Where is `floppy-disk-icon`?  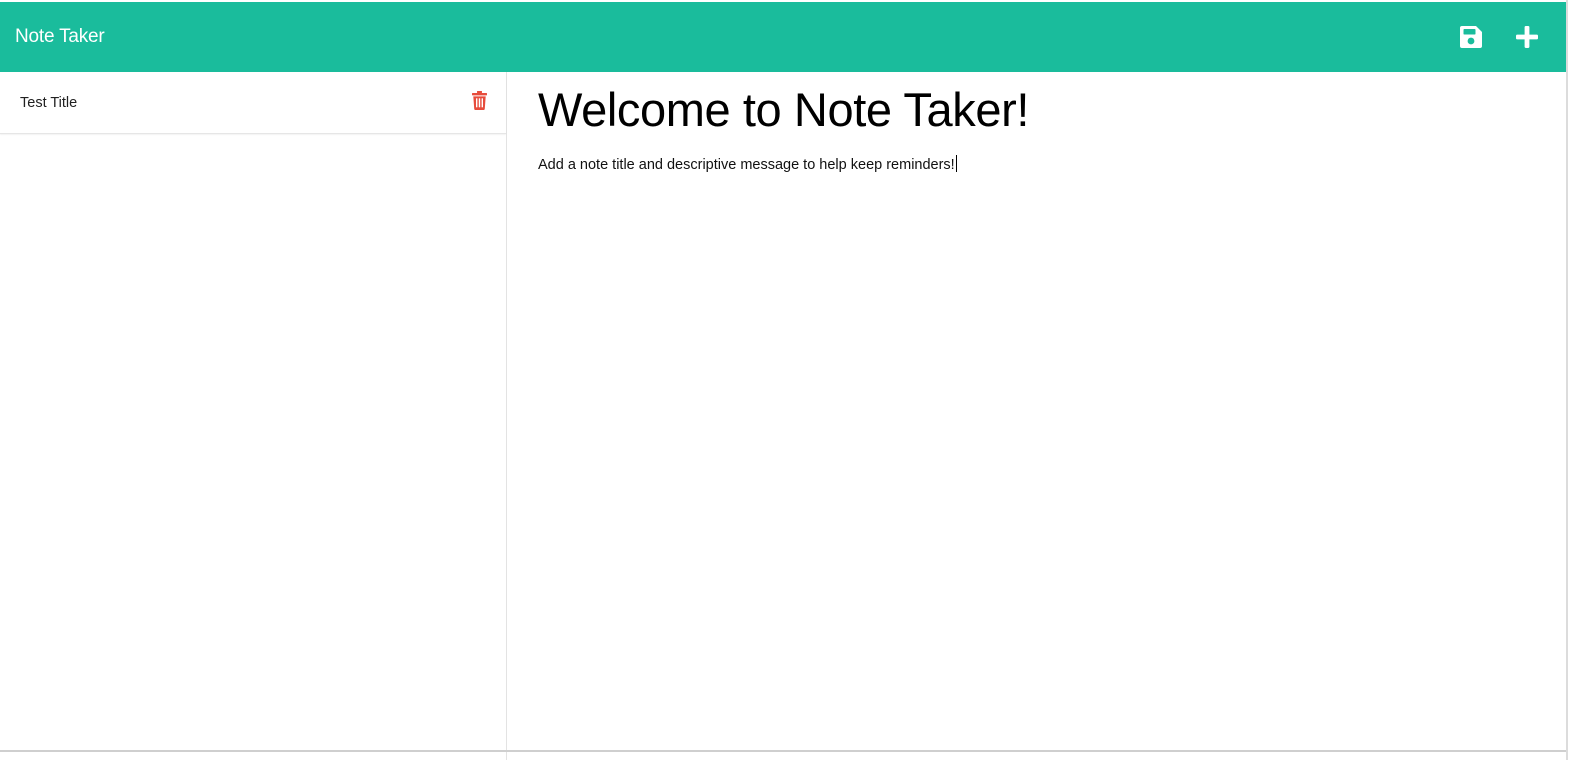 floppy-disk-icon is located at coordinates (1471, 37).